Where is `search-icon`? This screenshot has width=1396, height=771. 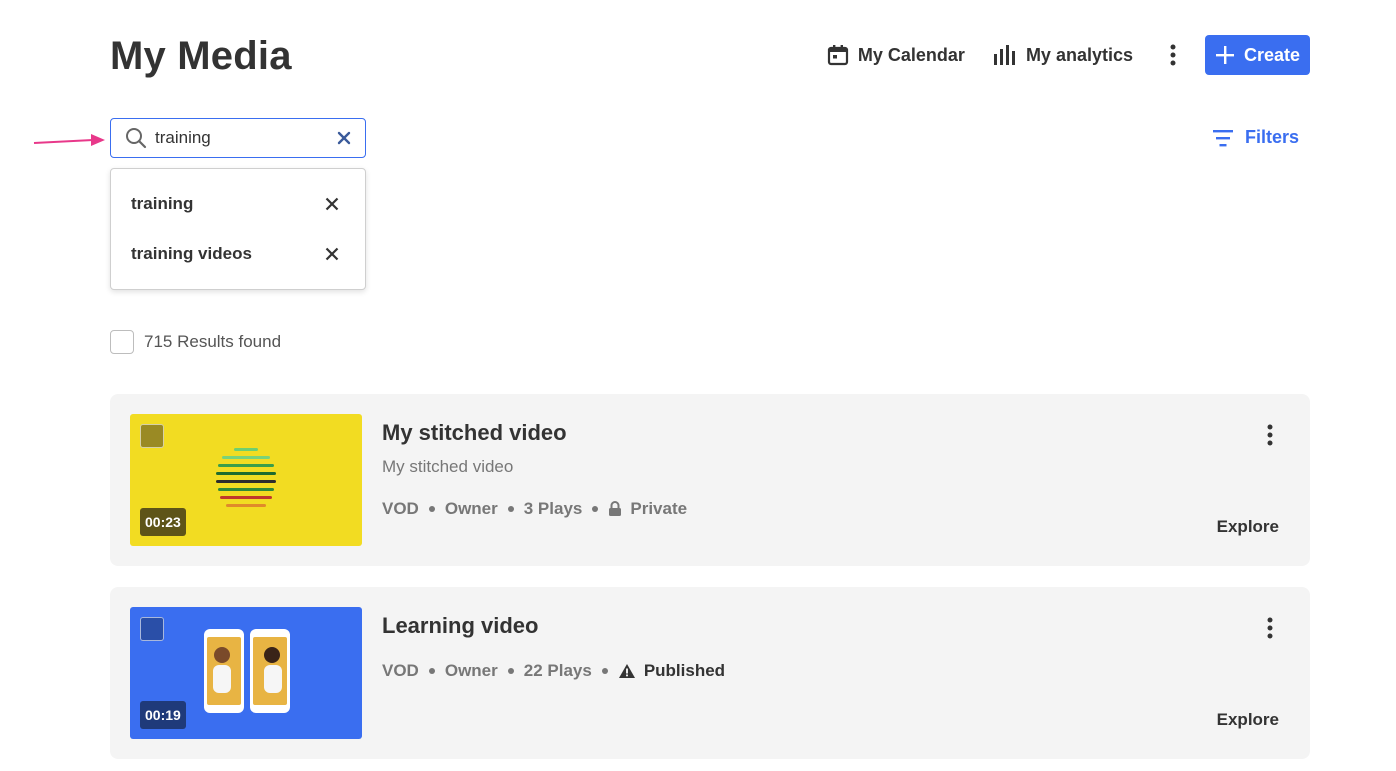 search-icon is located at coordinates (136, 138).